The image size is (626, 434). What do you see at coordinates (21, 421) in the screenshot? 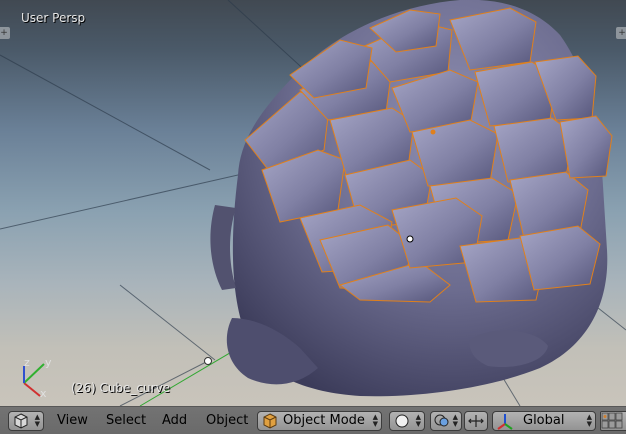
I see `cube-icon` at bounding box center [21, 421].